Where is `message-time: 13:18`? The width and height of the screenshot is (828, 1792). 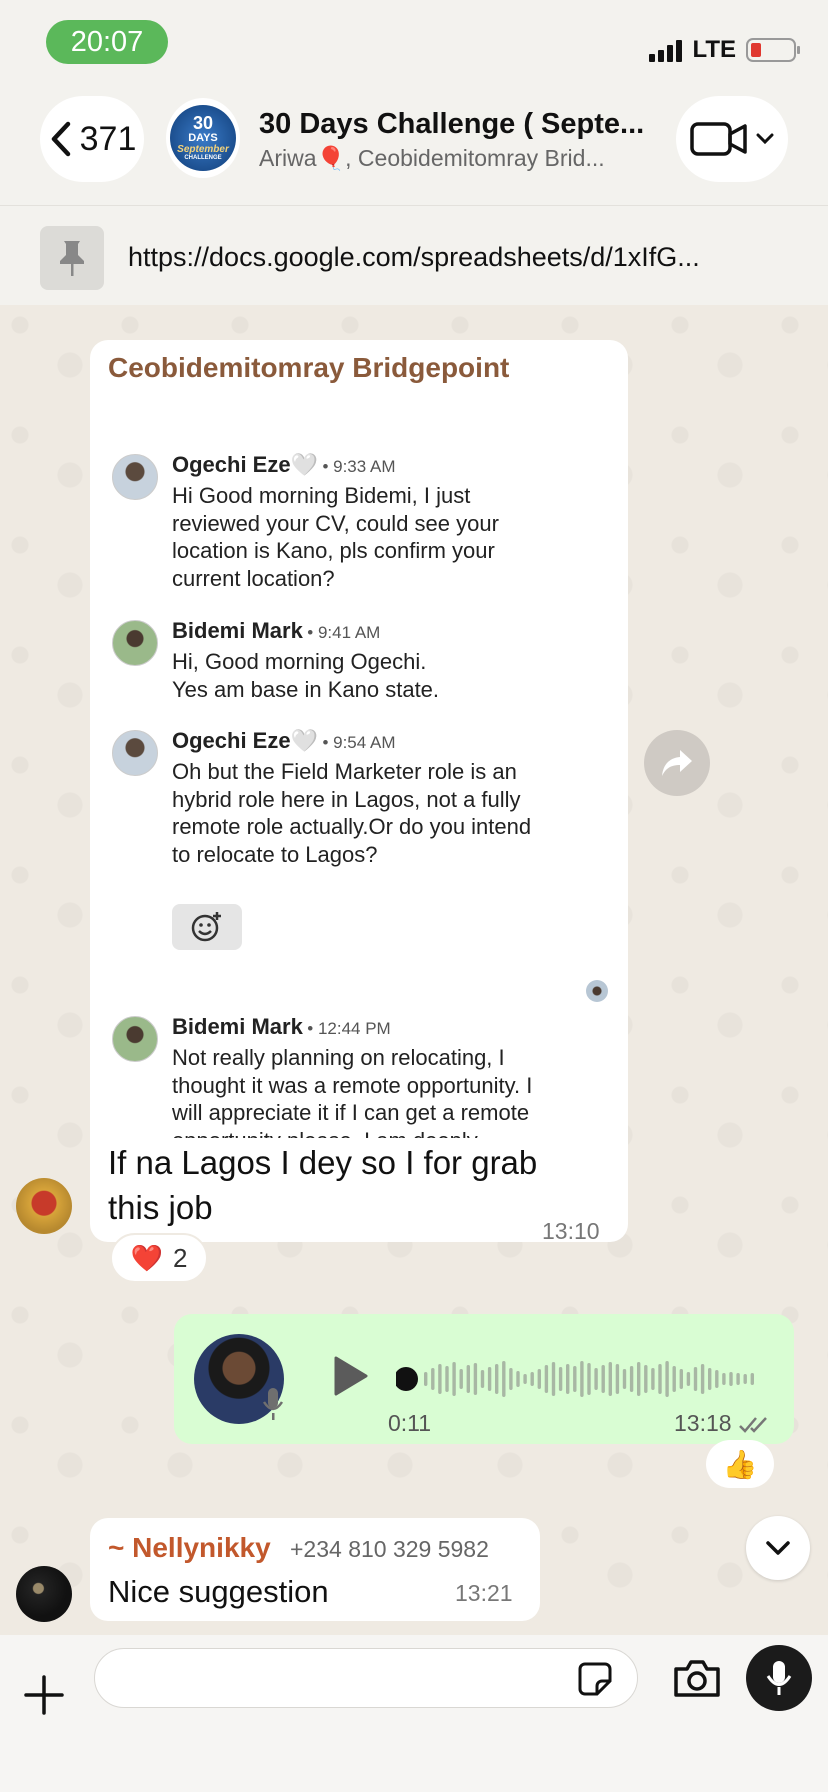 message-time: 13:18 is located at coordinates (723, 1423).